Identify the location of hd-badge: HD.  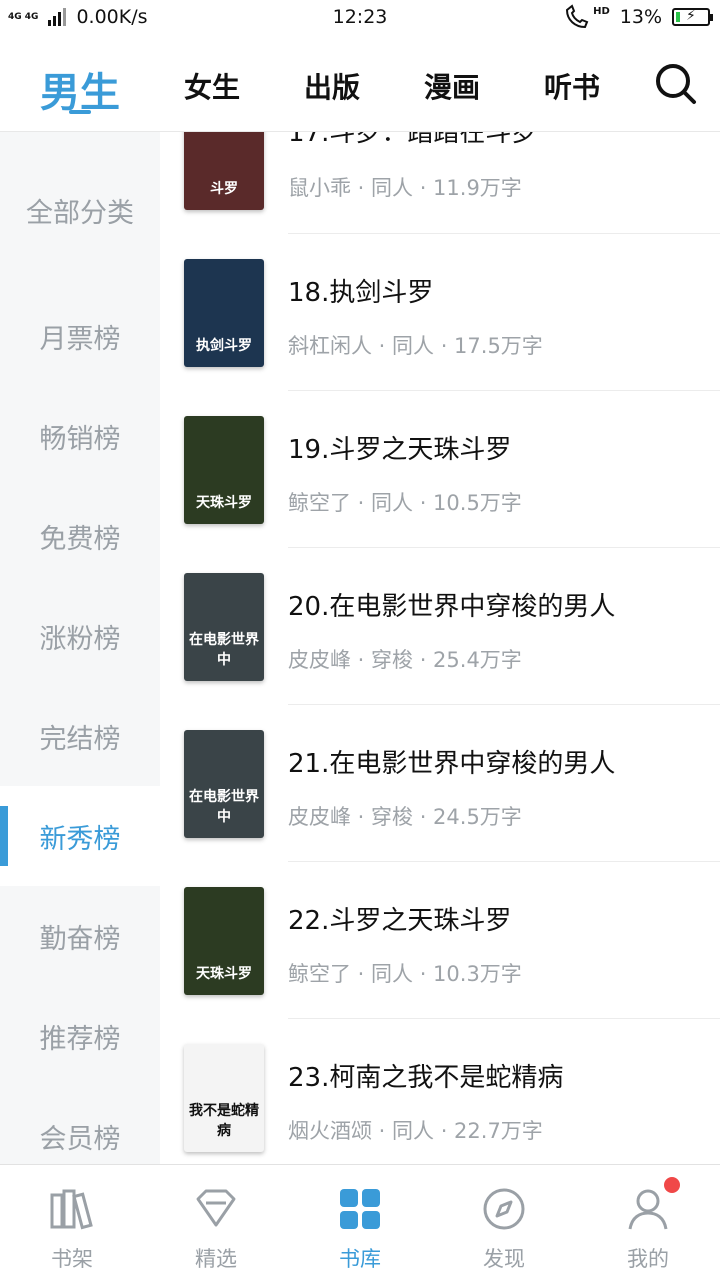
(601, 11).